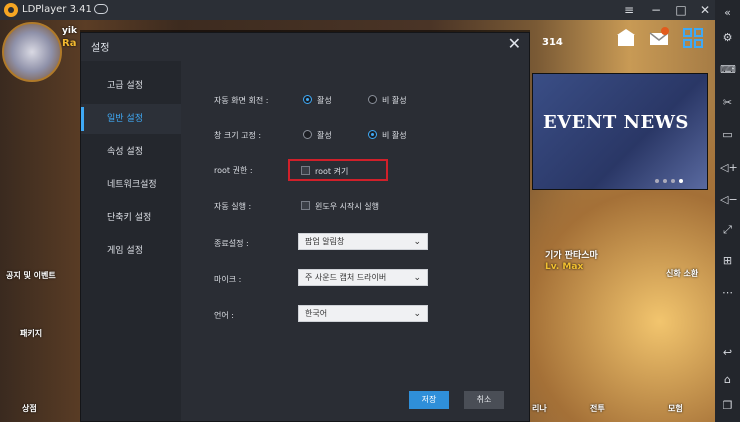  Describe the element at coordinates (727, 379) in the screenshot. I see `home-icon: ⌂` at that location.